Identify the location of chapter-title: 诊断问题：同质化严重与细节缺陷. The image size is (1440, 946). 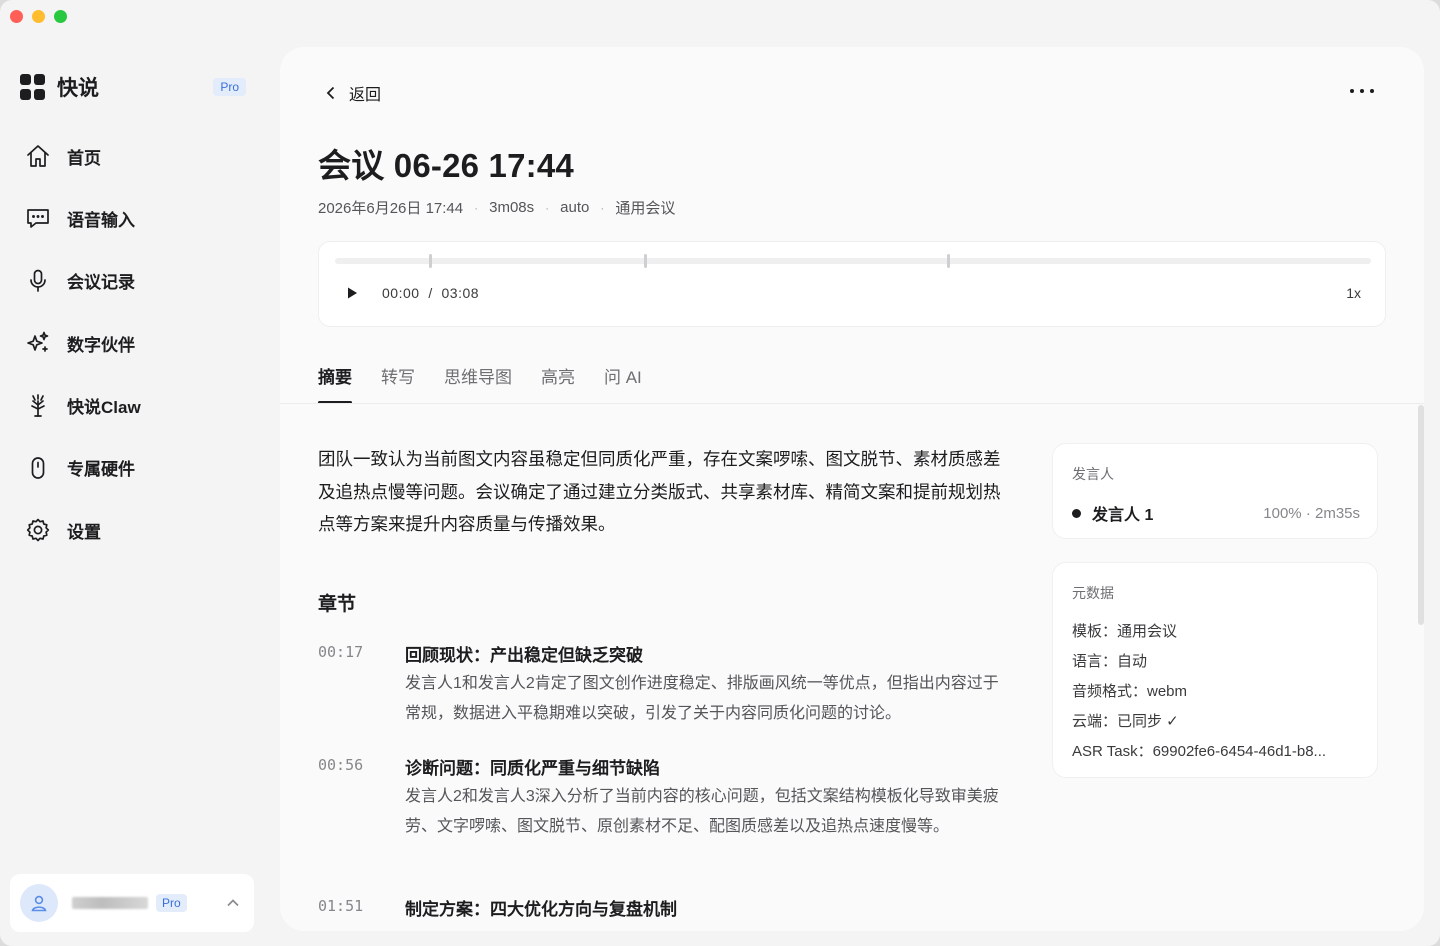
(532, 768).